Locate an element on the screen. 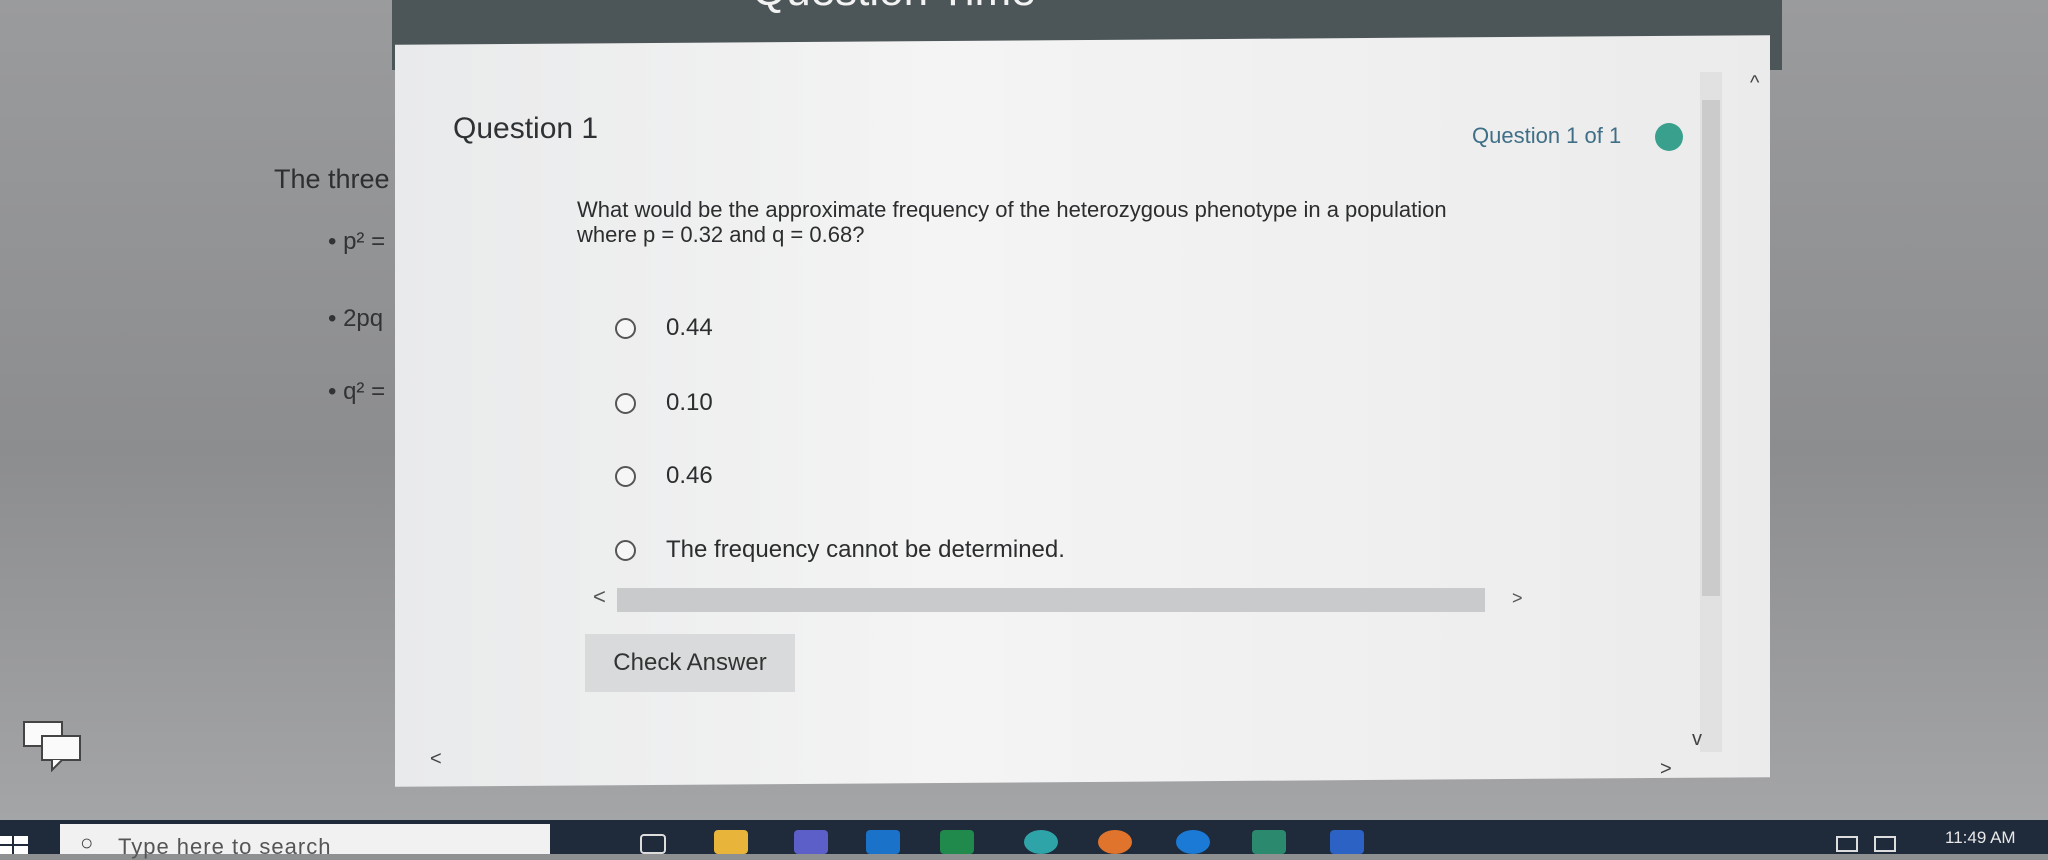  background-bullet-3: • q² = is located at coordinates (357, 391).